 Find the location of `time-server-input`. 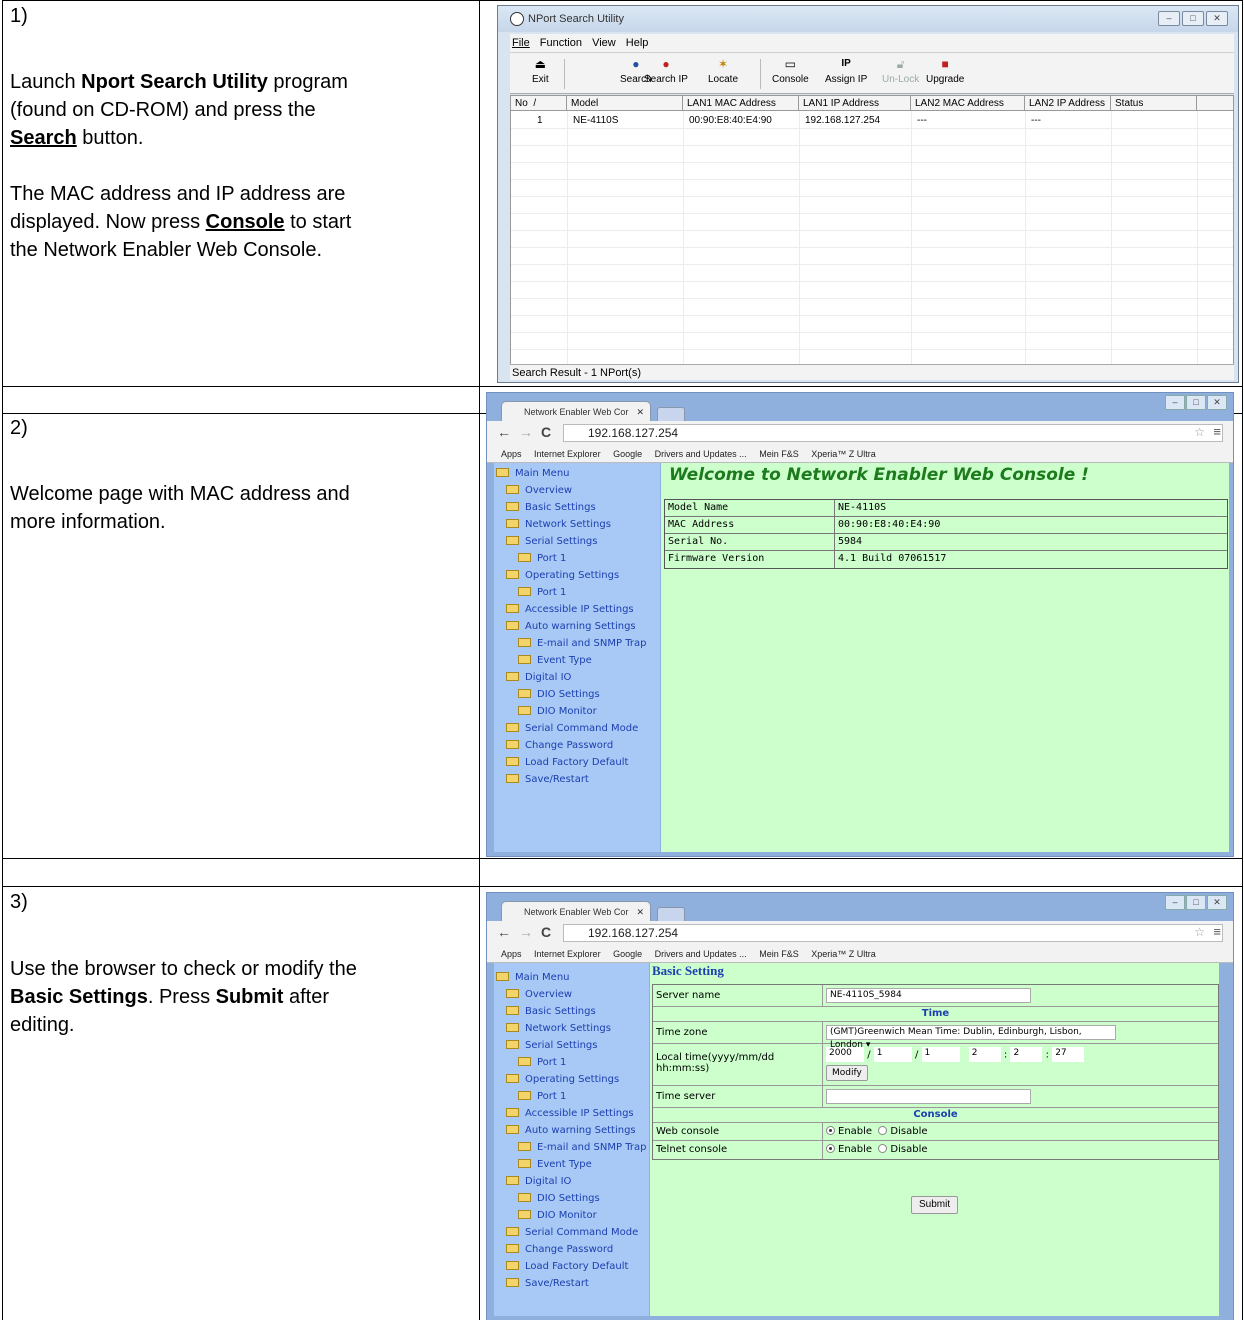

time-server-input is located at coordinates (928, 1096).